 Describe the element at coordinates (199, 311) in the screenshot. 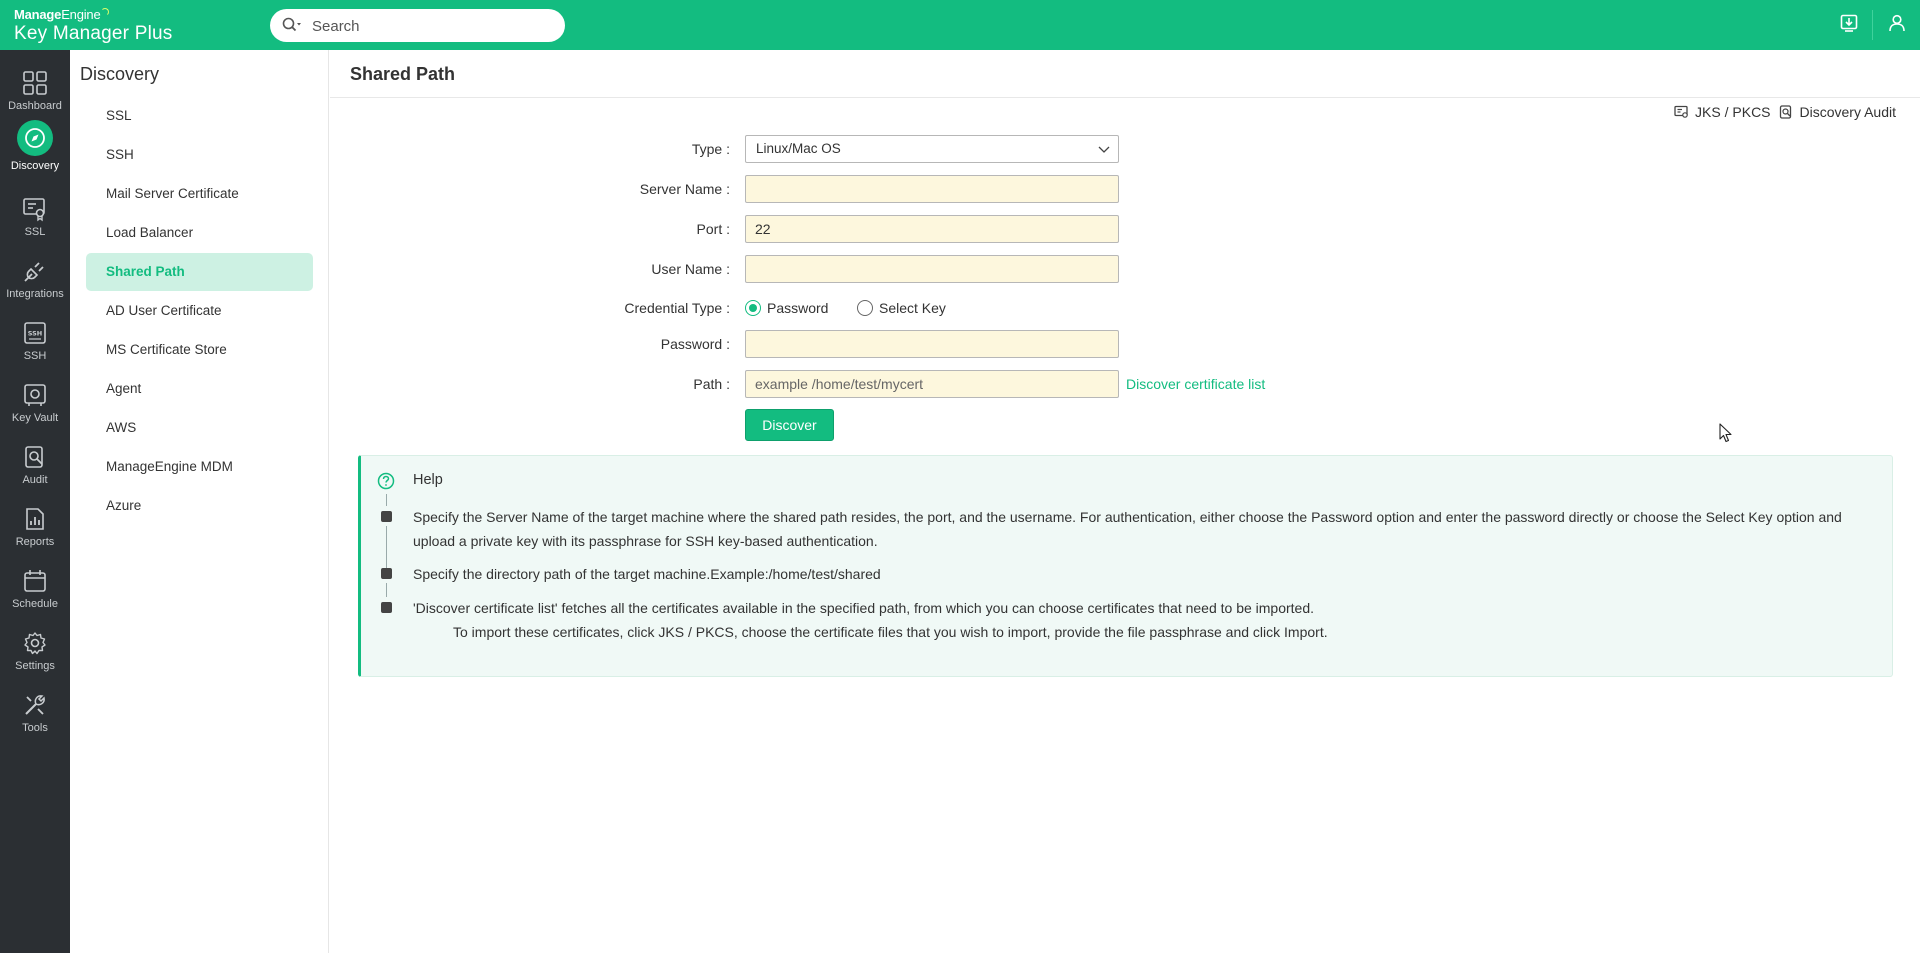

I see `subnav-item-ad-user-certificate: AD User Certificate` at that location.